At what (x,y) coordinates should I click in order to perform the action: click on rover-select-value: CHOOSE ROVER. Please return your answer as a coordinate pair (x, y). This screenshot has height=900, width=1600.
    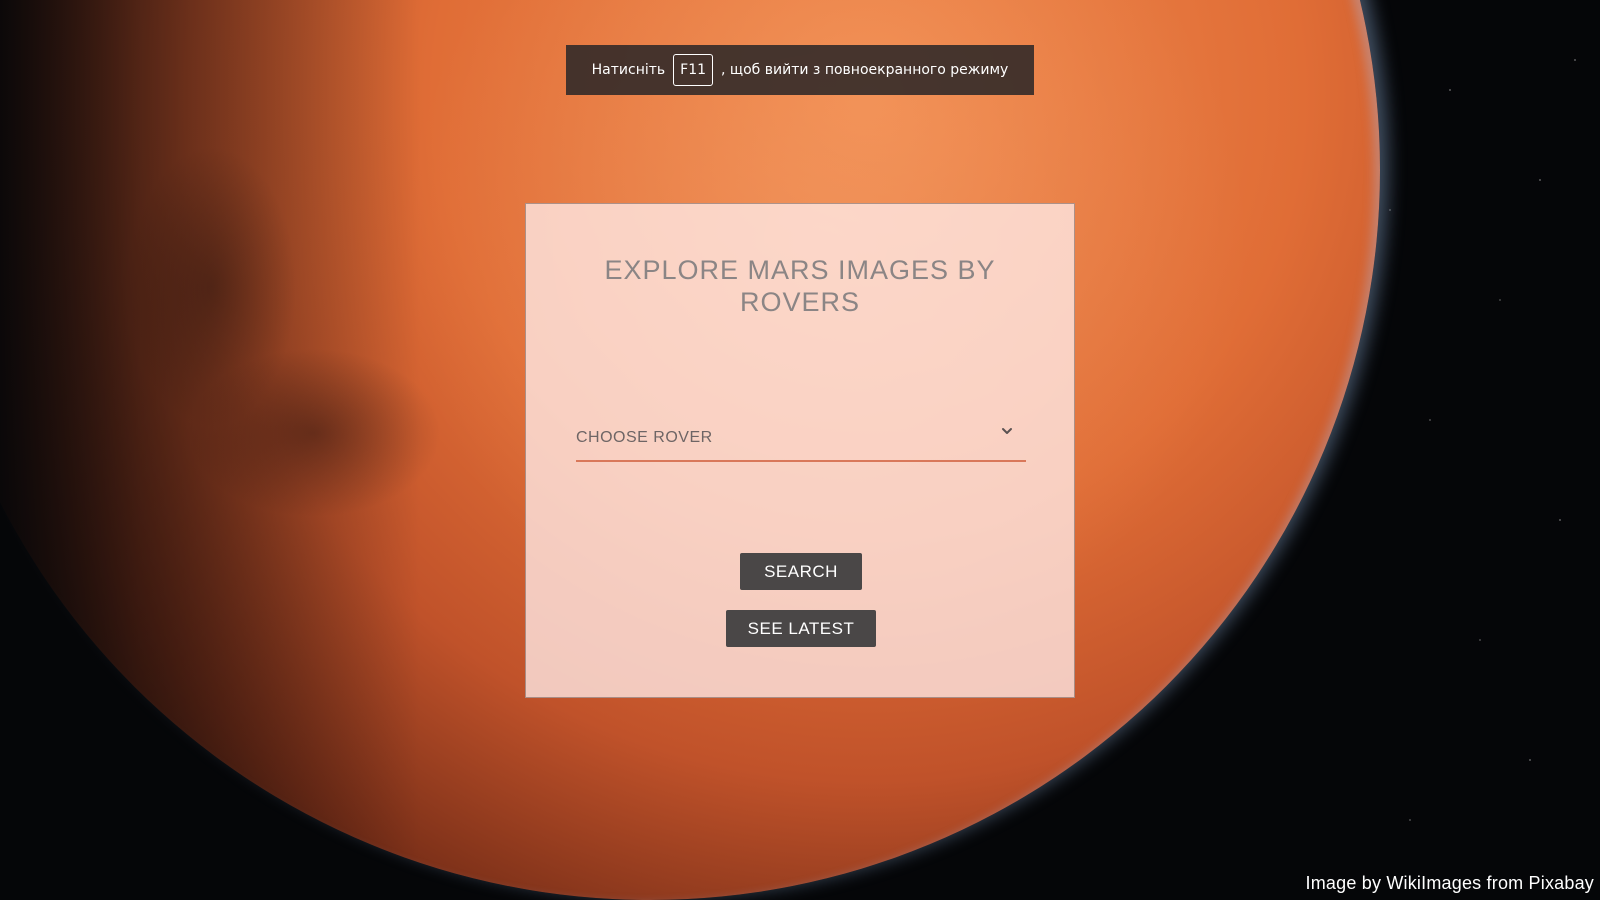
    Looking at the image, I should click on (644, 437).